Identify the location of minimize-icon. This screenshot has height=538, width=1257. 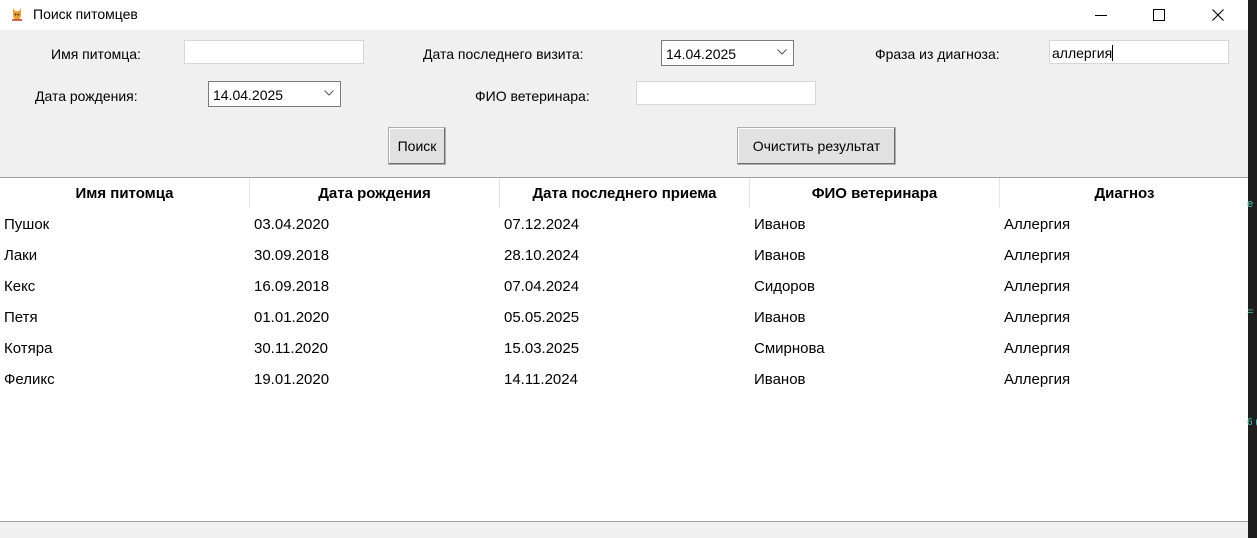
(1101, 15).